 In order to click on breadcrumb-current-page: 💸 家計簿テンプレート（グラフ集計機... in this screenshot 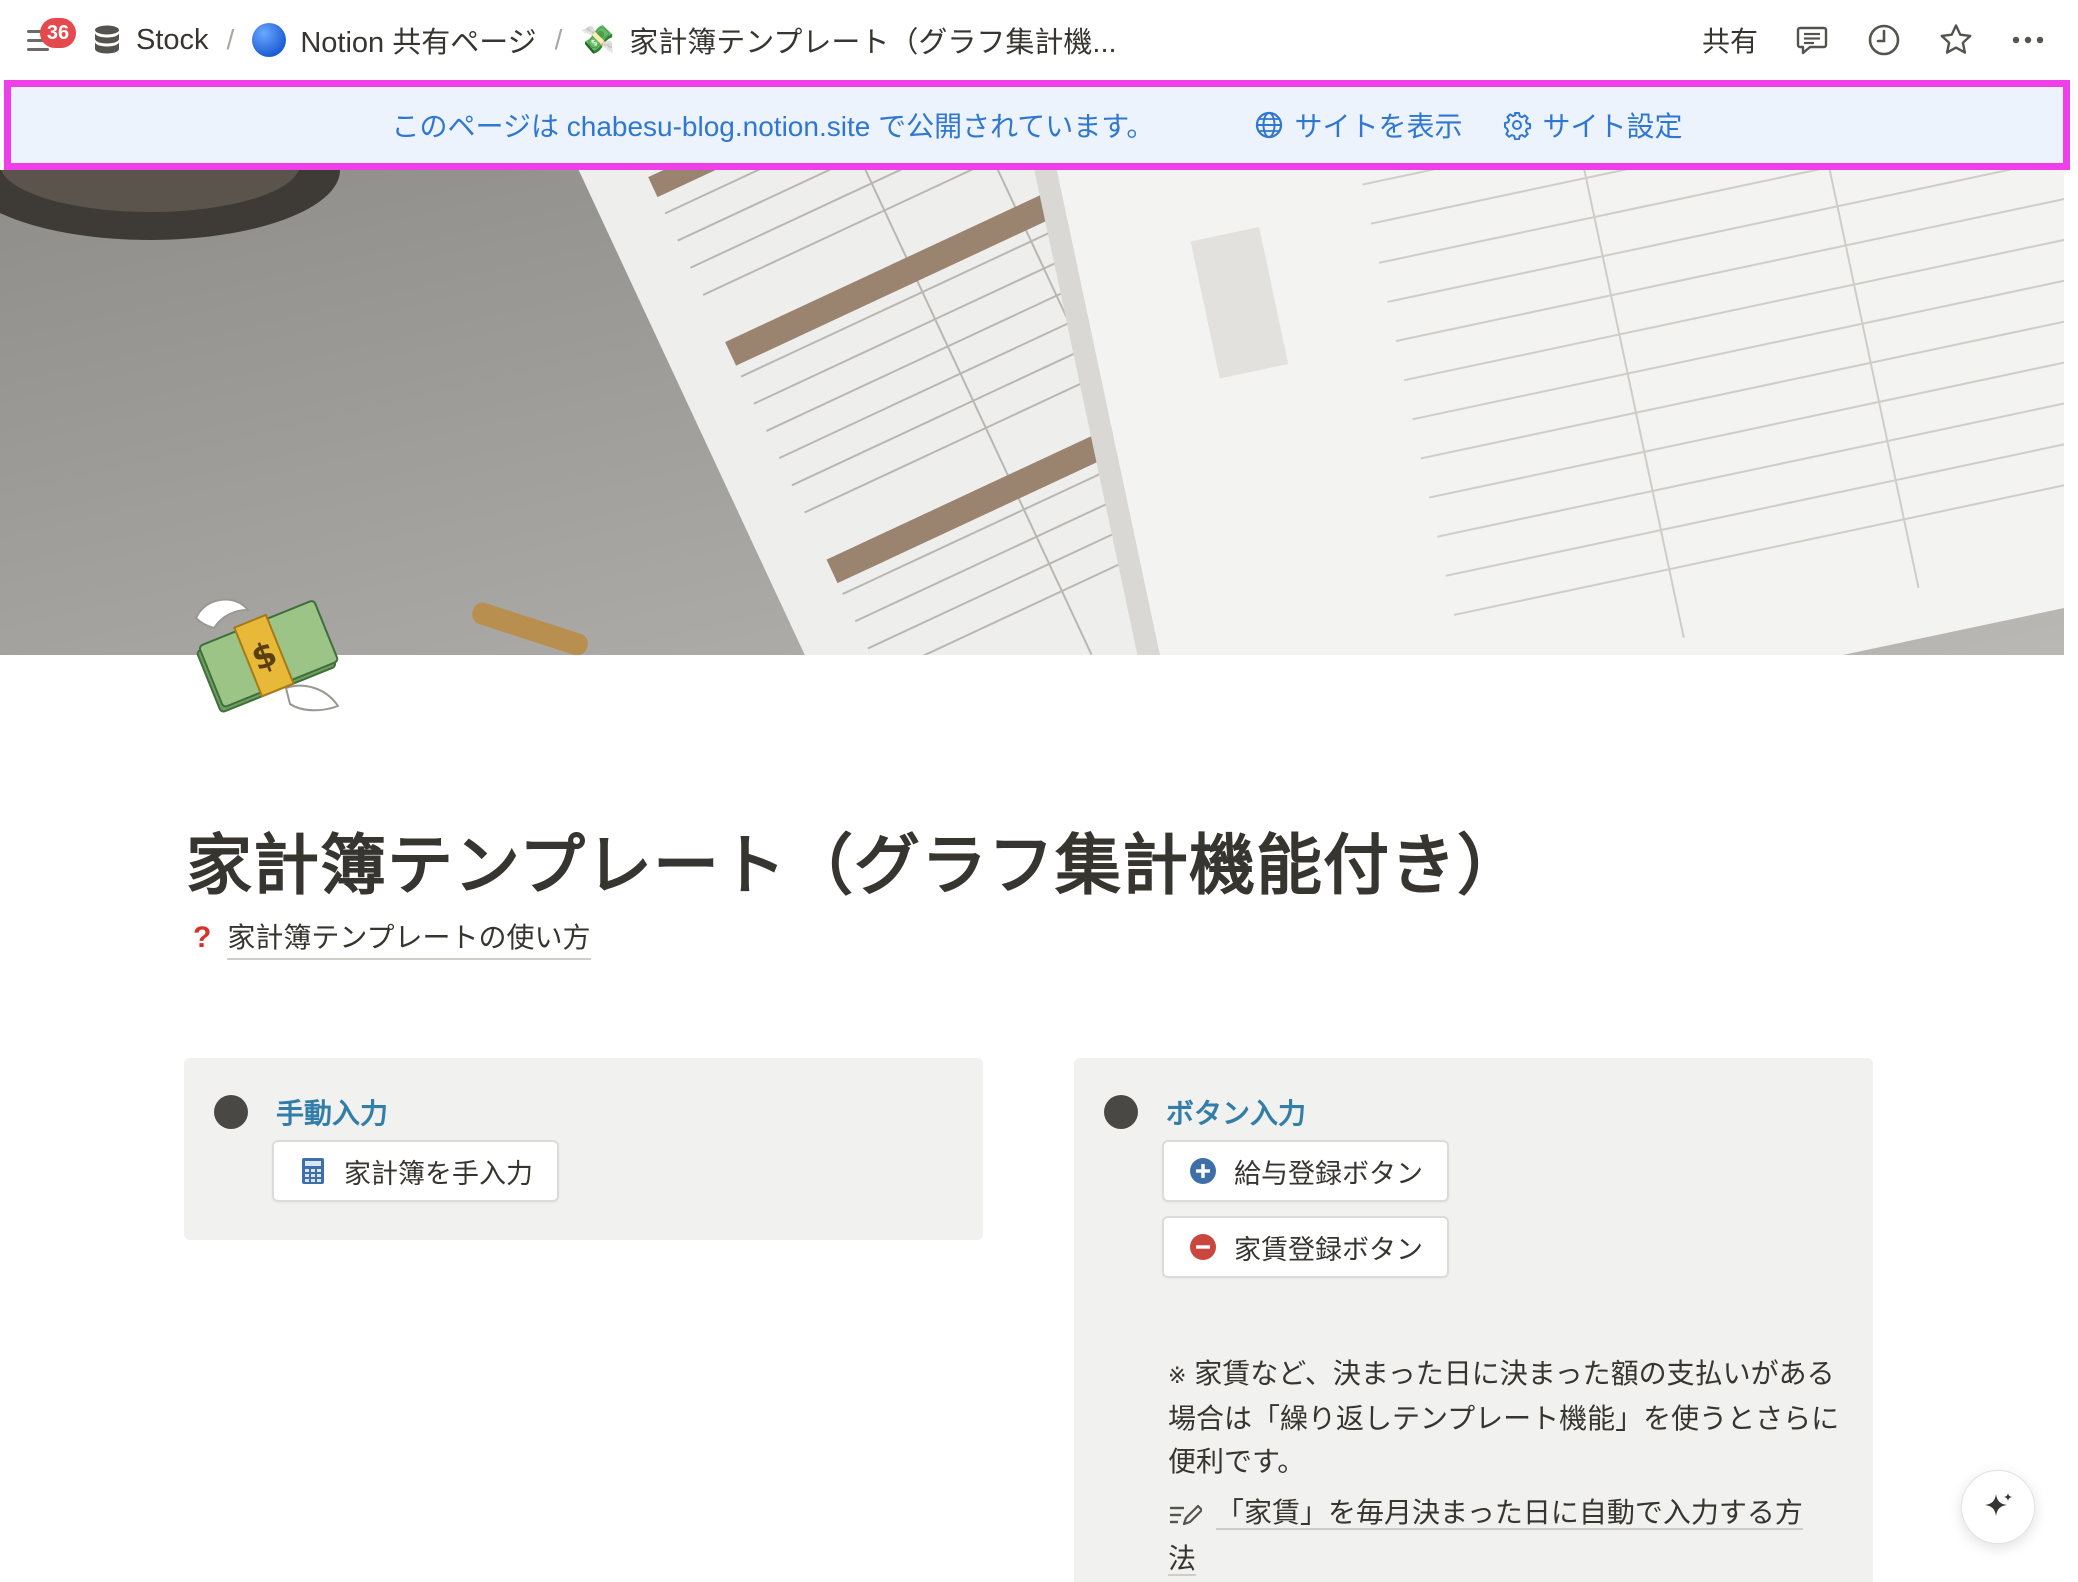, I will do `click(848, 40)`.